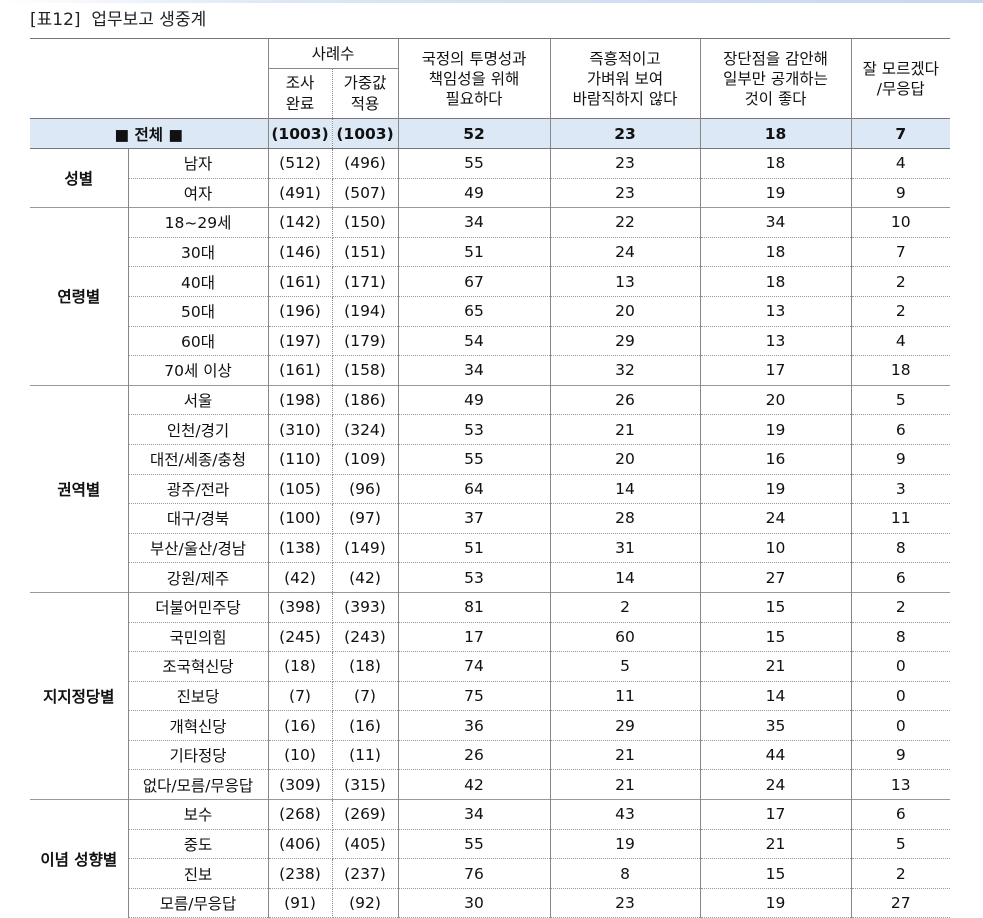 This screenshot has width=983, height=918. What do you see at coordinates (775, 341) in the screenshot?
I see `row-col-c: 13` at bounding box center [775, 341].